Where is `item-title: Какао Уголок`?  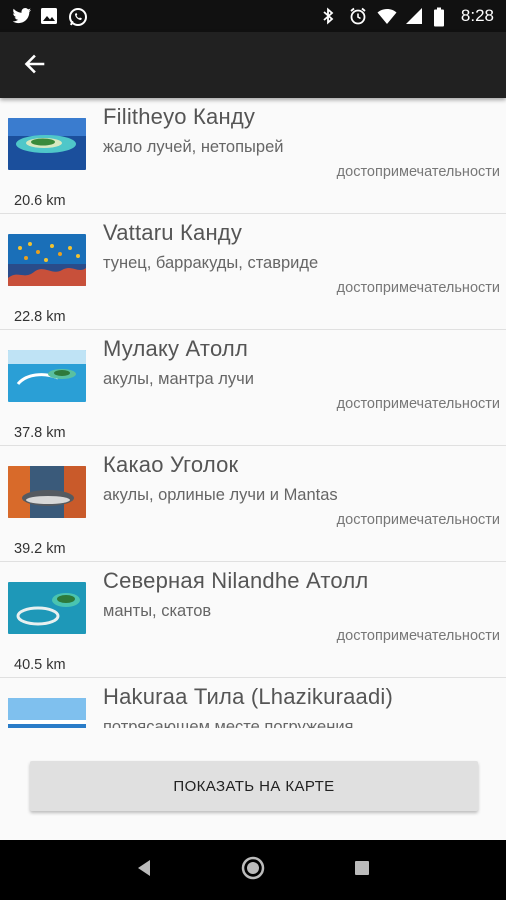 item-title: Какао Уголок is located at coordinates (171, 464).